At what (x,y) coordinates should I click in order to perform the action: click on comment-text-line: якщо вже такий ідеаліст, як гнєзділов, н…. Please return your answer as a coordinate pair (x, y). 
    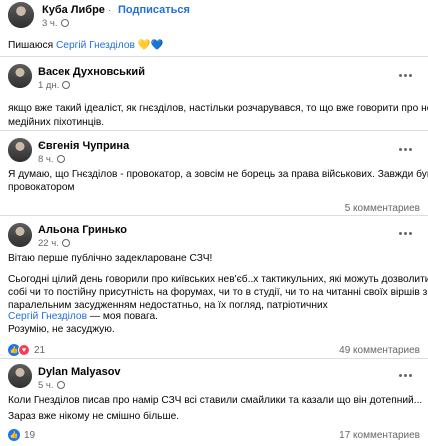
    Looking at the image, I should click on (218, 108).